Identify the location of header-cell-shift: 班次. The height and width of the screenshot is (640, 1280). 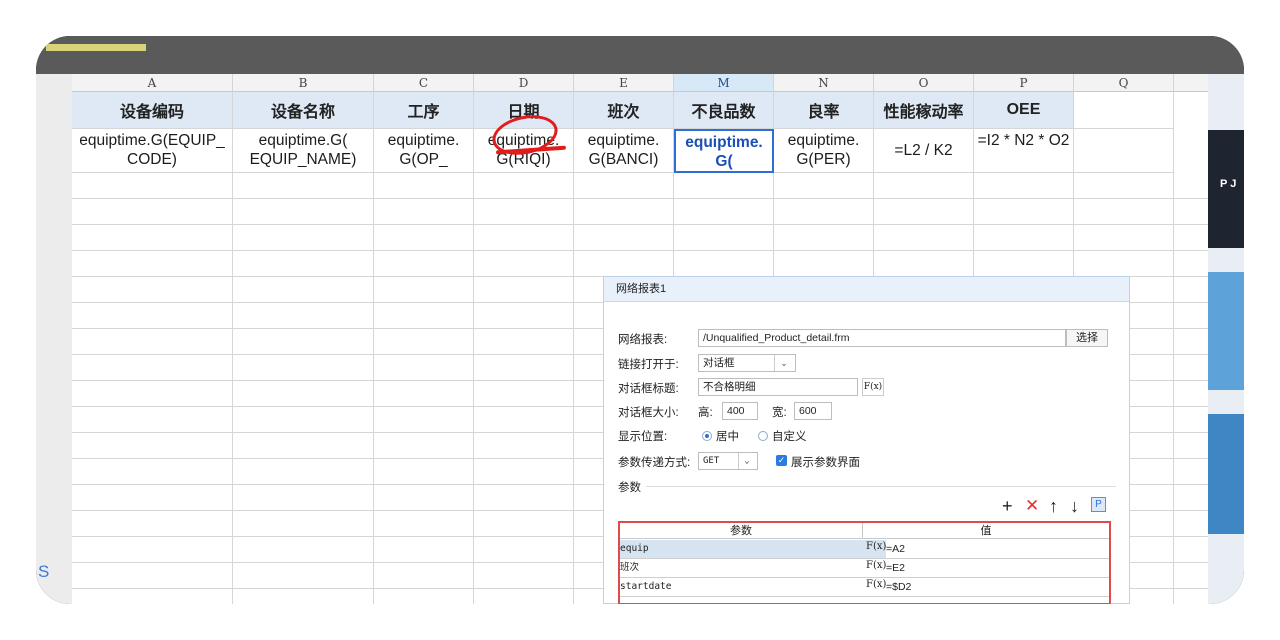
(624, 110).